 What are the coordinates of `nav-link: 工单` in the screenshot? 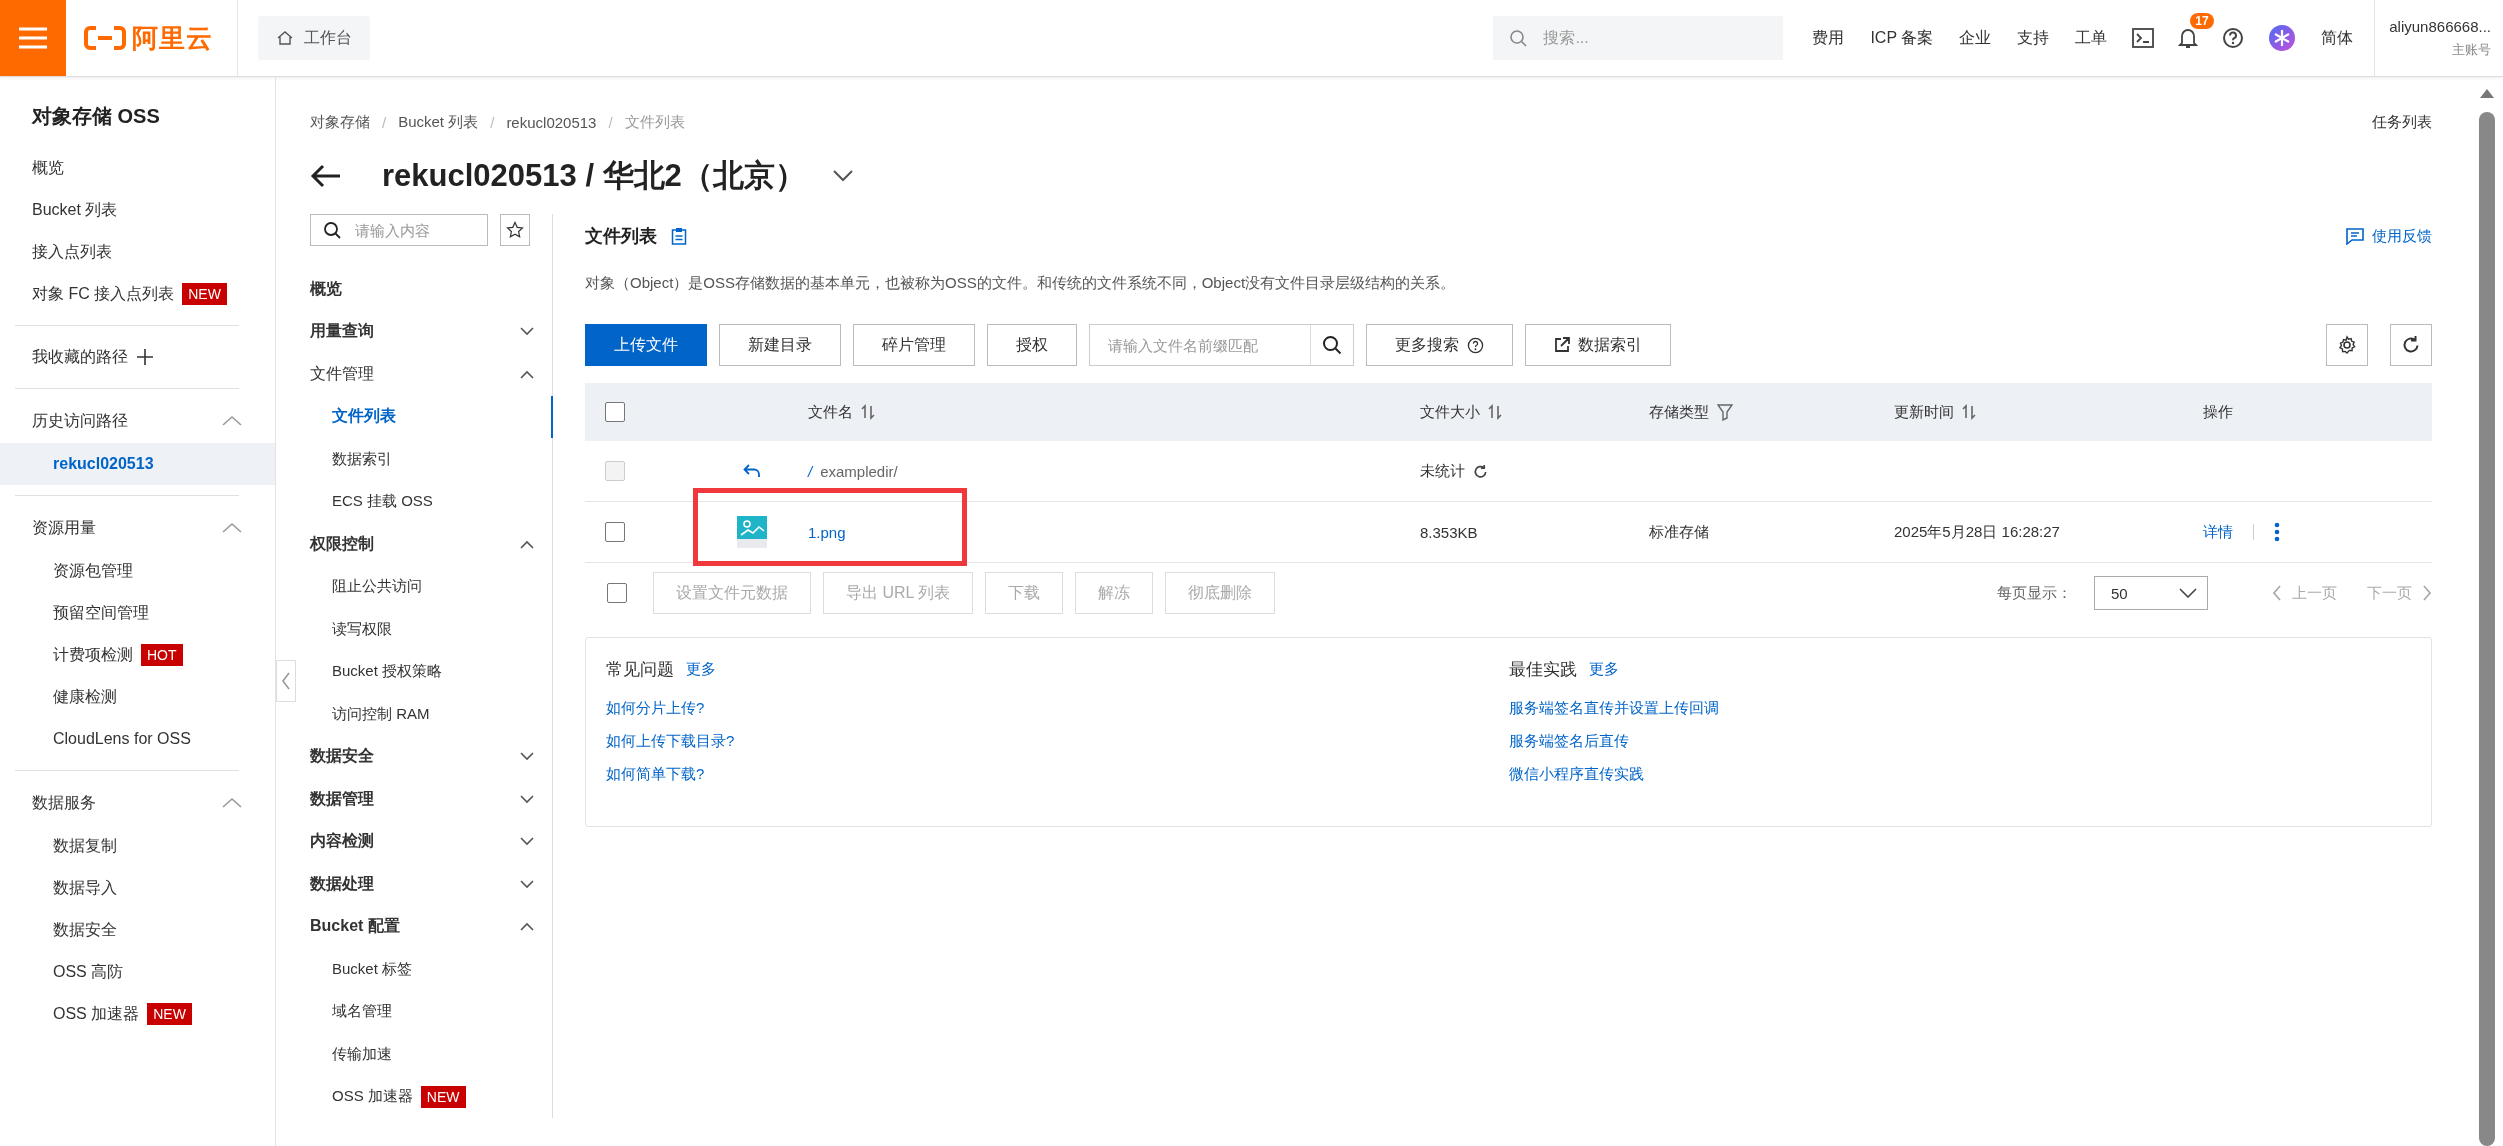 It's located at (2091, 38).